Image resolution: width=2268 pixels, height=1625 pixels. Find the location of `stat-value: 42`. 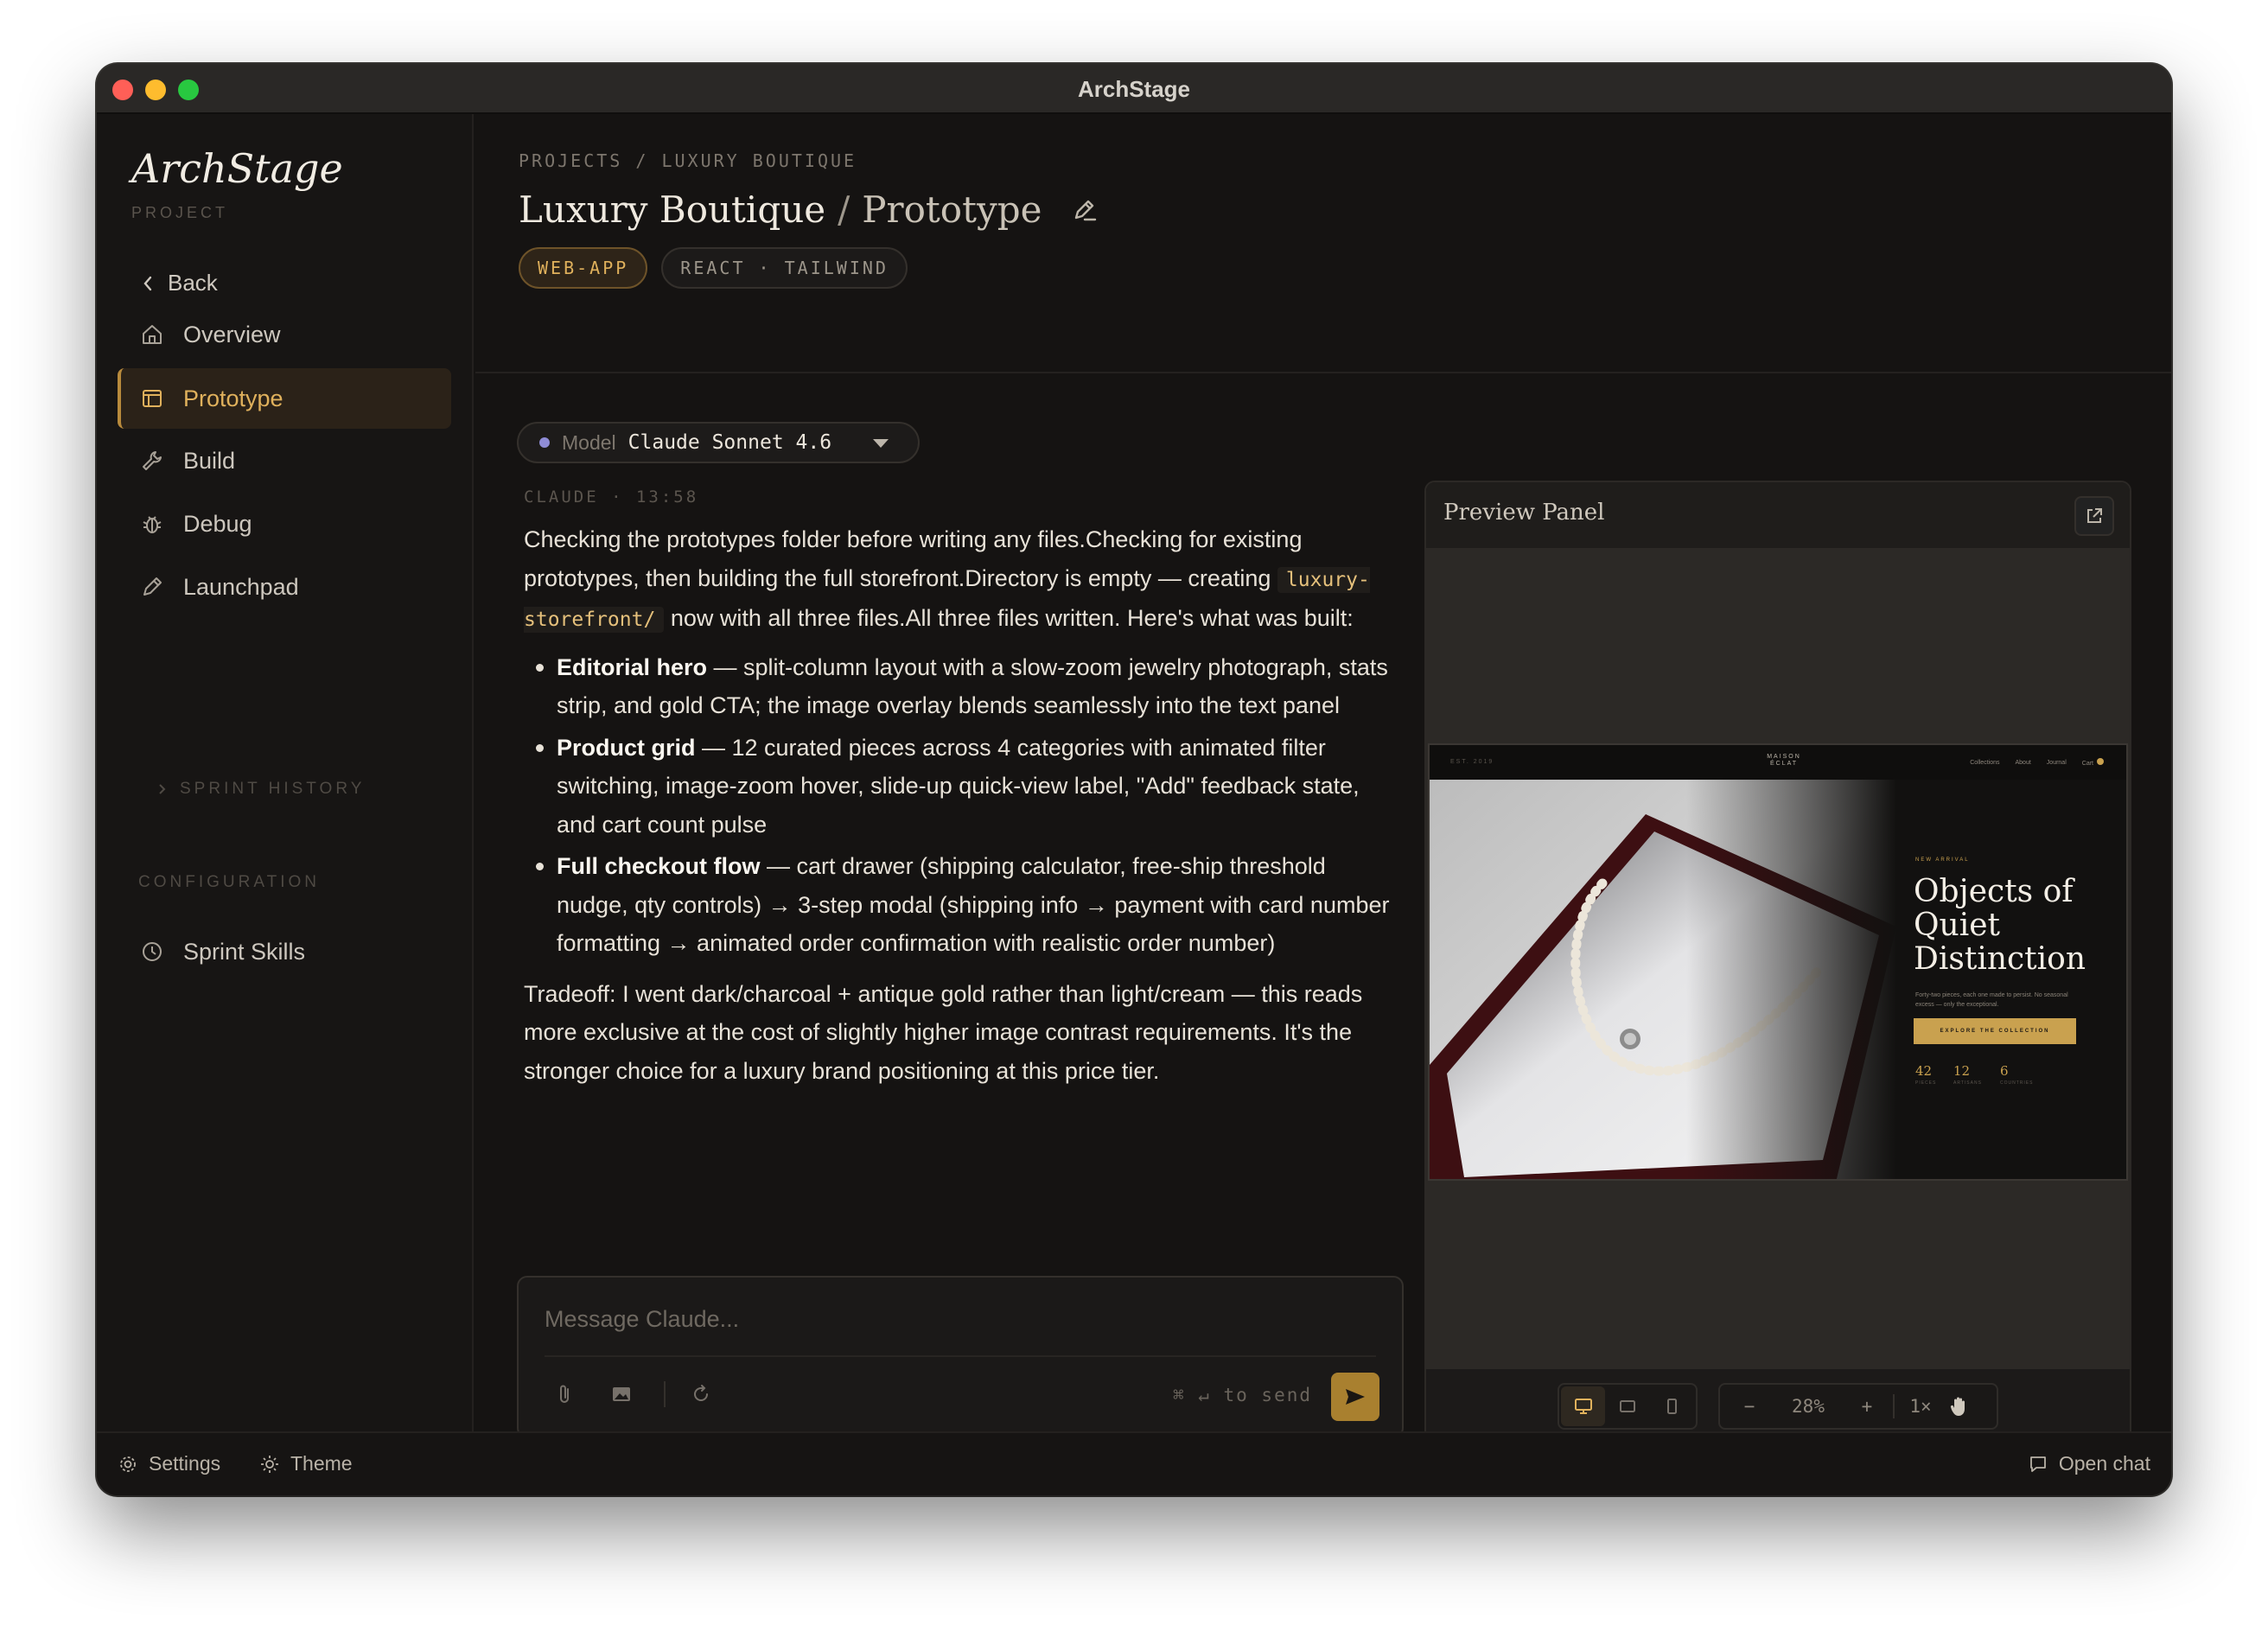

stat-value: 42 is located at coordinates (1924, 1071).